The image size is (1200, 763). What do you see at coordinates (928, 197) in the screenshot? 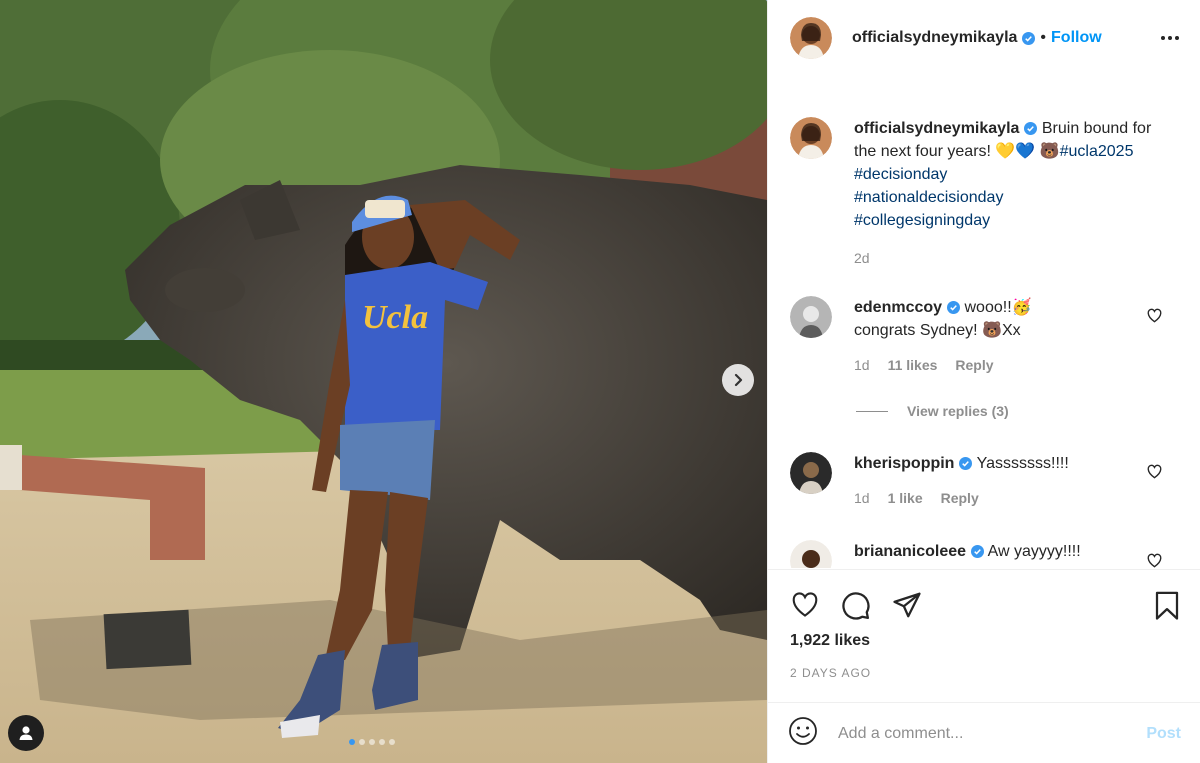
I see `hashtag-link: #nationaldecisionday` at bounding box center [928, 197].